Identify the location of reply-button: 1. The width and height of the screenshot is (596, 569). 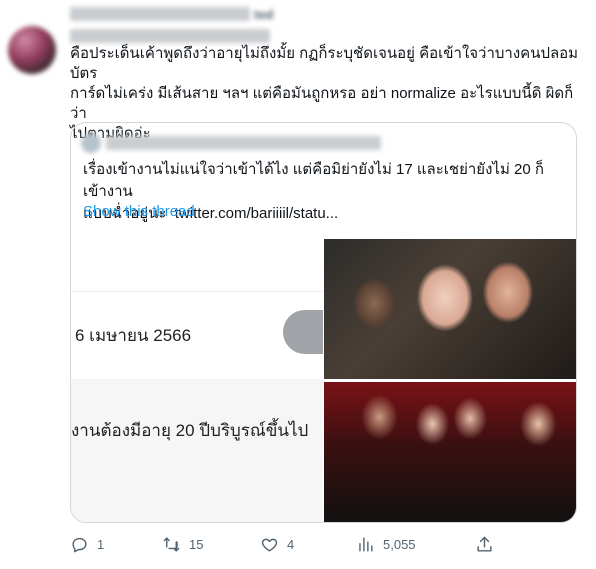
(87, 544).